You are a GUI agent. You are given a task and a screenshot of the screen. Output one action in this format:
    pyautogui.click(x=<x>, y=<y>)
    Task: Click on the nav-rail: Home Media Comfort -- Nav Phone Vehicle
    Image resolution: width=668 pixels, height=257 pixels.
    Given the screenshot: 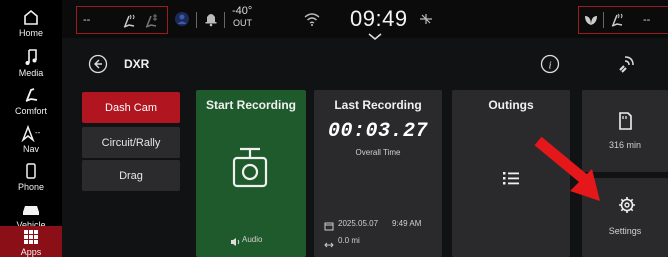 What is the action you would take?
    pyautogui.click(x=31, y=128)
    